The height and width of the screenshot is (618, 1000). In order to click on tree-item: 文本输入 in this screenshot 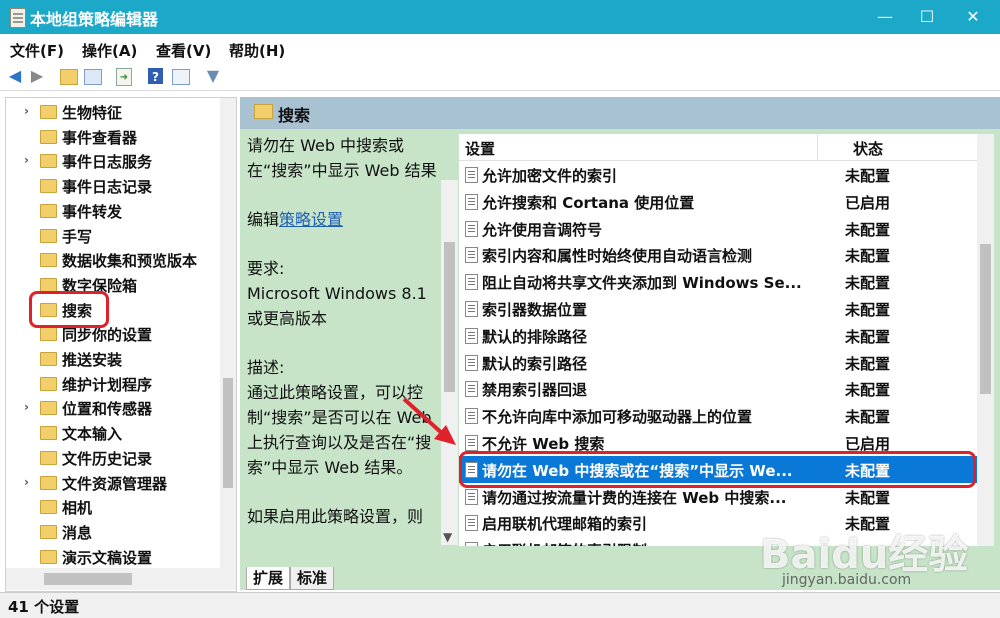, I will do `click(111, 433)`.